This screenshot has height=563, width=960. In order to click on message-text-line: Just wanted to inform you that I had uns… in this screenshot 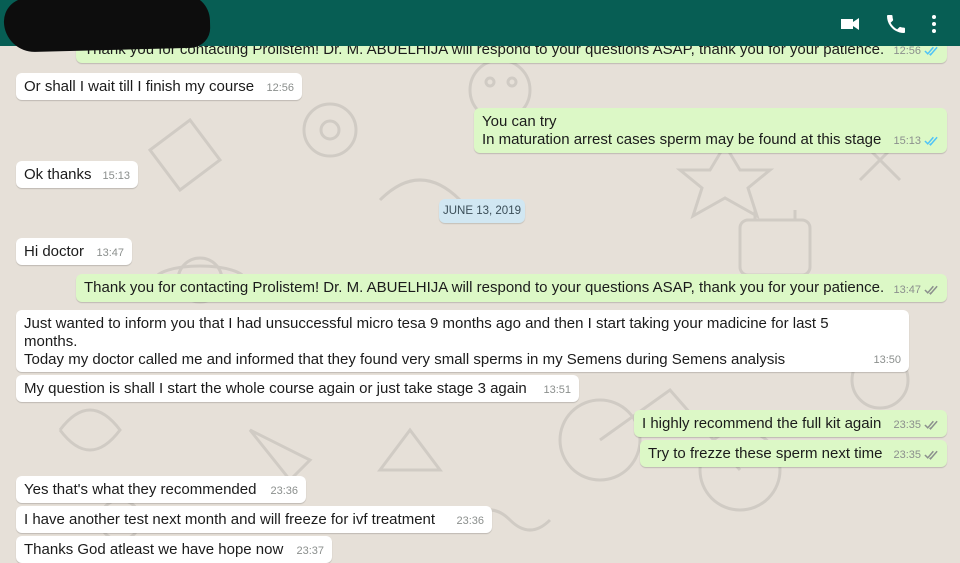, I will do `click(426, 323)`.